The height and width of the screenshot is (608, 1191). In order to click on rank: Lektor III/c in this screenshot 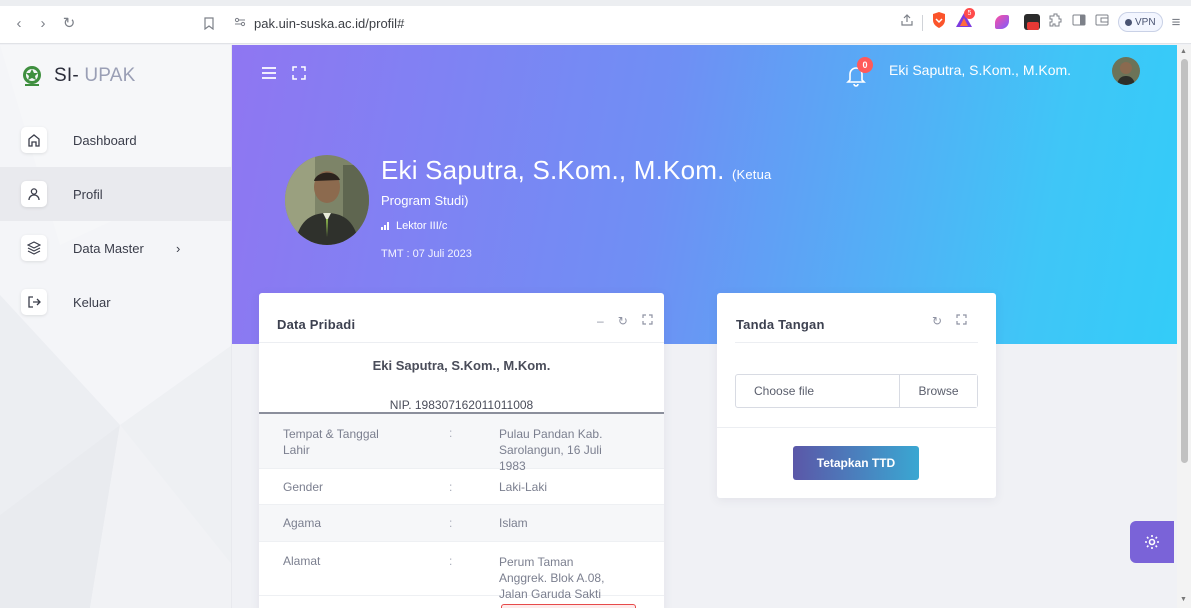, I will do `click(414, 226)`.